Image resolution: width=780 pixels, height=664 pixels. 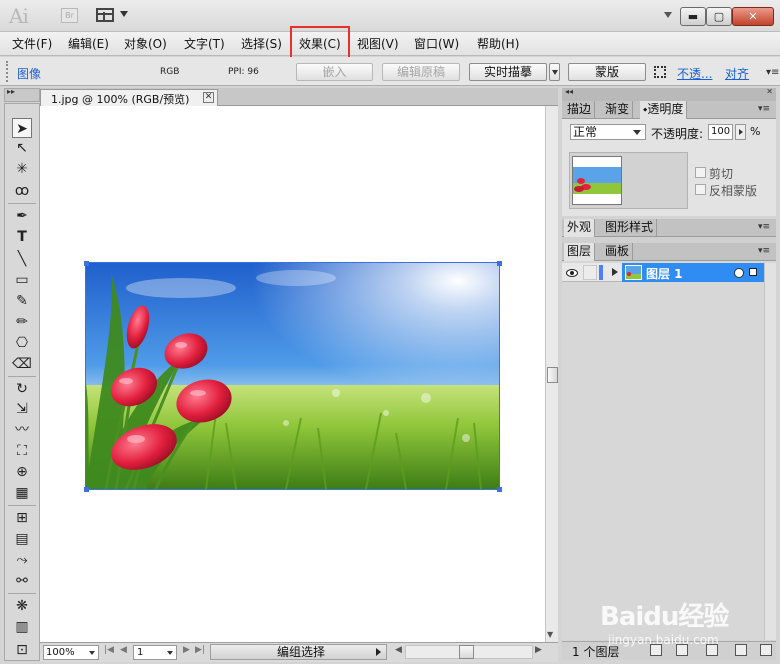 I want to click on status-menu-arrow-icon, so click(x=378, y=652).